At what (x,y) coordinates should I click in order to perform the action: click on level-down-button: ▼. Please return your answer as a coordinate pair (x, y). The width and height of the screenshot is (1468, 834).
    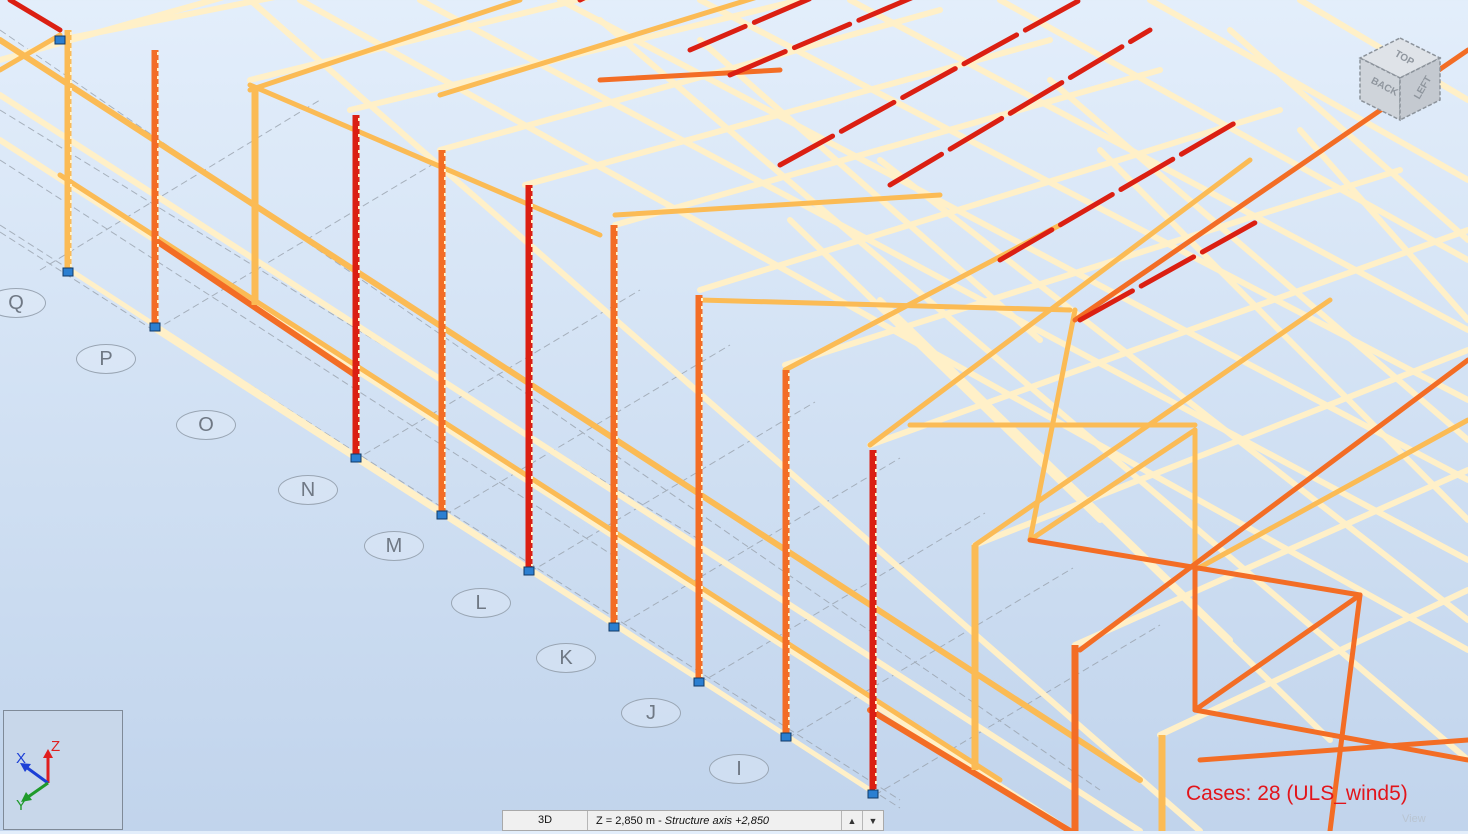
    Looking at the image, I should click on (872, 820).